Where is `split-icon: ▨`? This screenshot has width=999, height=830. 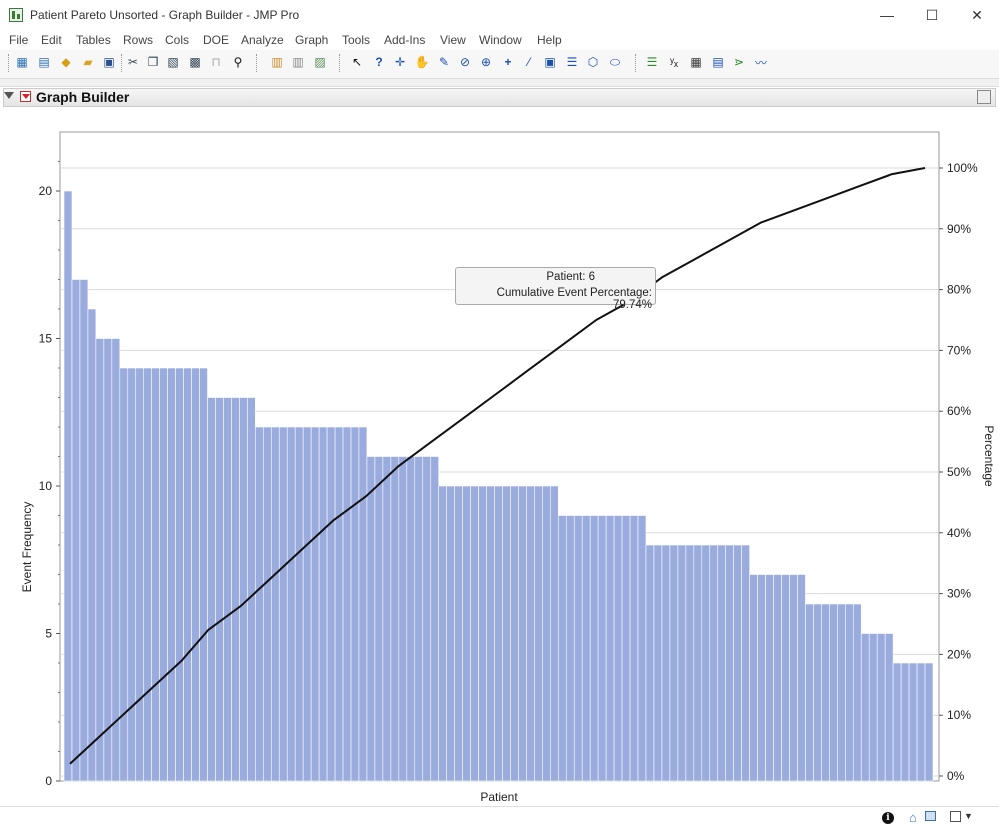
split-icon: ▨ is located at coordinates (320, 62).